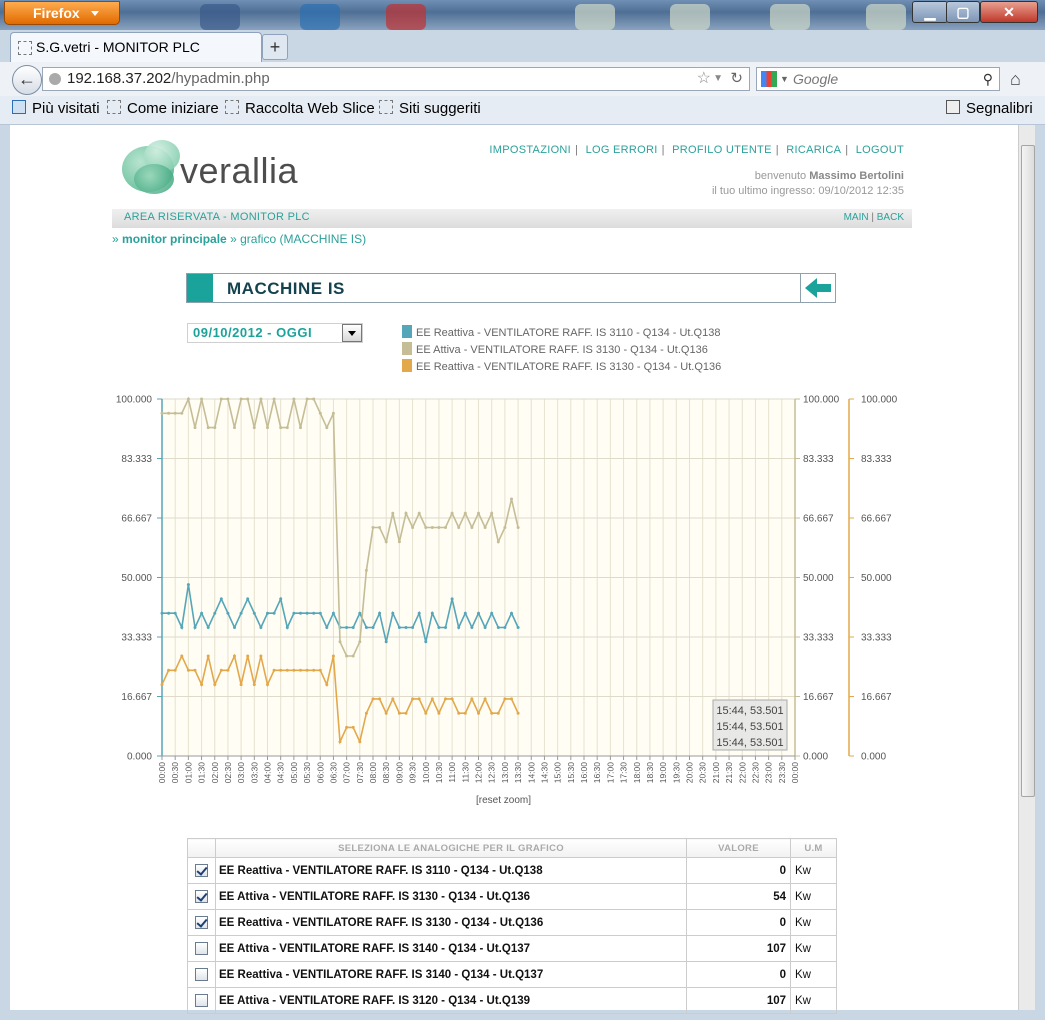 Image resolution: width=1045 pixels, height=1020 pixels. What do you see at coordinates (430, 108) in the screenshot?
I see `bookmark-suggested-sites: Siti suggeriti` at bounding box center [430, 108].